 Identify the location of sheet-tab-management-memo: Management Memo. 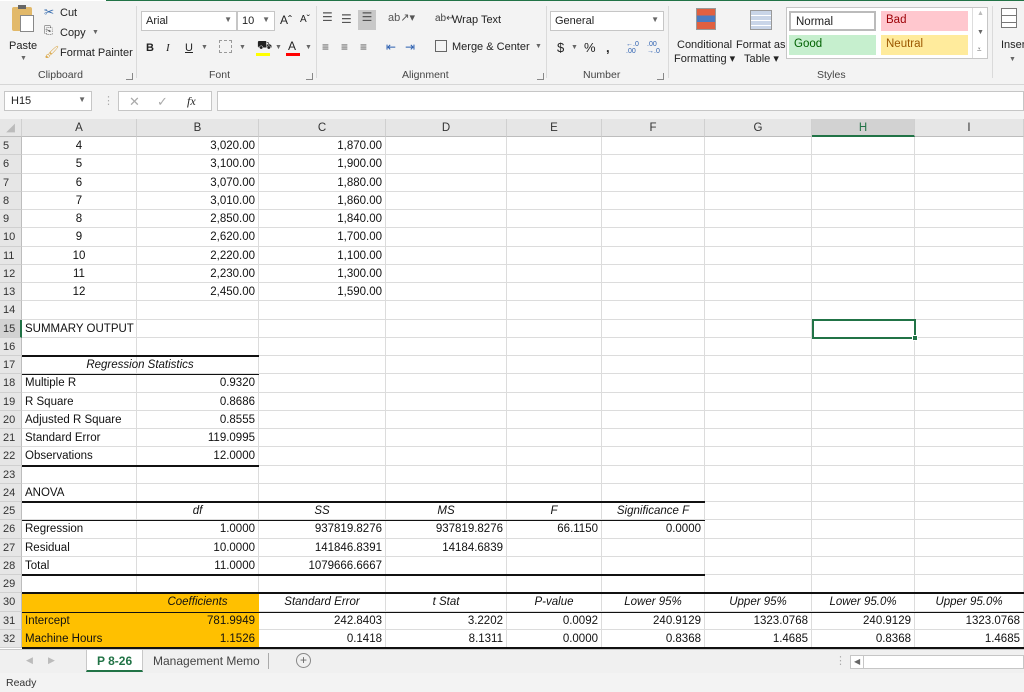
(206, 661).